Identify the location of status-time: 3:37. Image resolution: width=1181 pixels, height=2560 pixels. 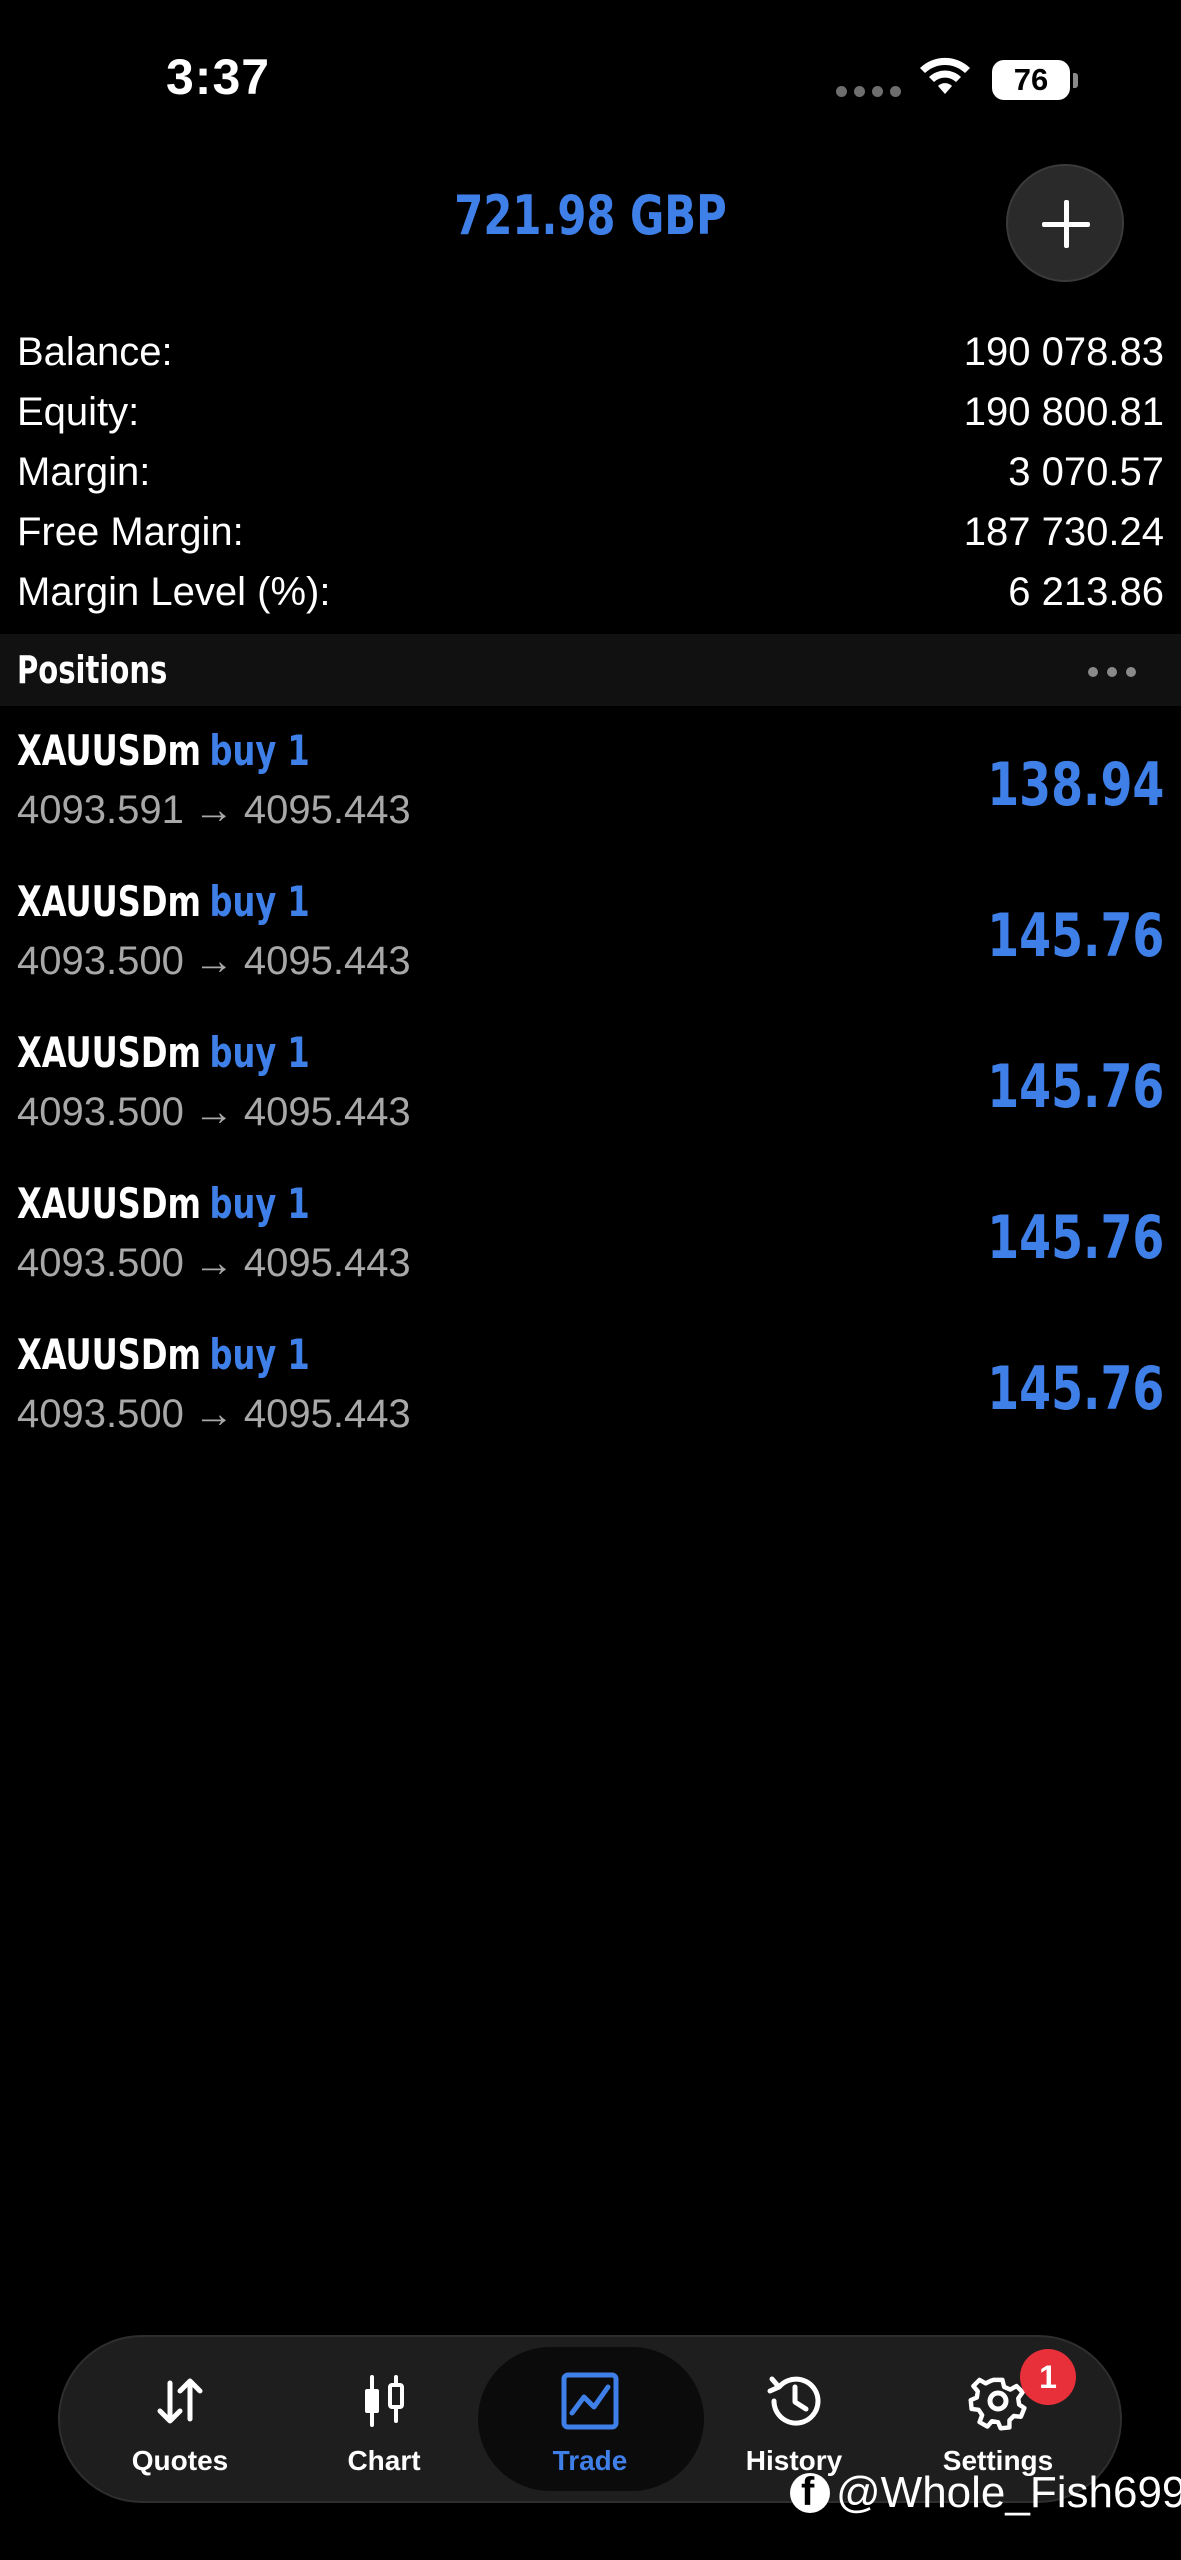
(218, 77).